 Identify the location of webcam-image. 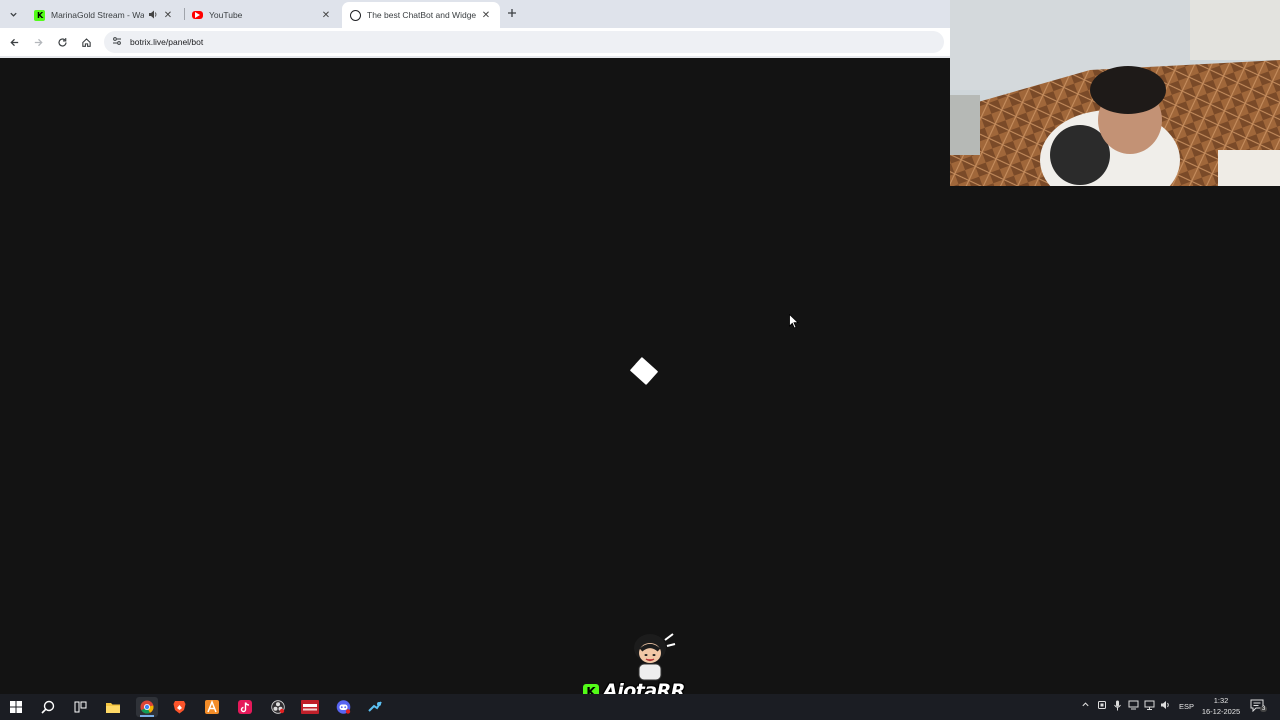
(1115, 93).